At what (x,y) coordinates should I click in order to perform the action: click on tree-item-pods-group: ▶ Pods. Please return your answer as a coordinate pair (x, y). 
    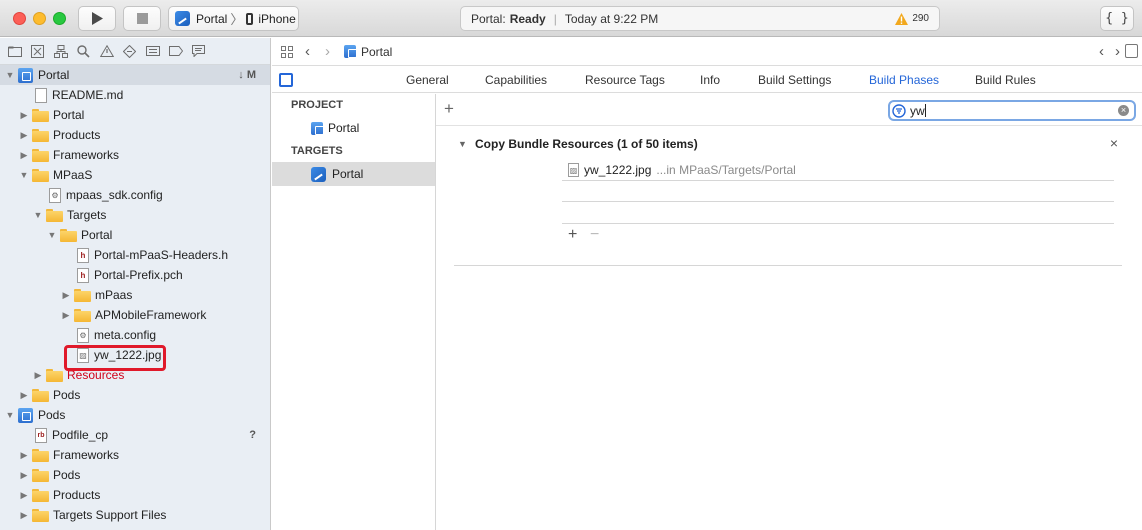
    Looking at the image, I should click on (135, 395).